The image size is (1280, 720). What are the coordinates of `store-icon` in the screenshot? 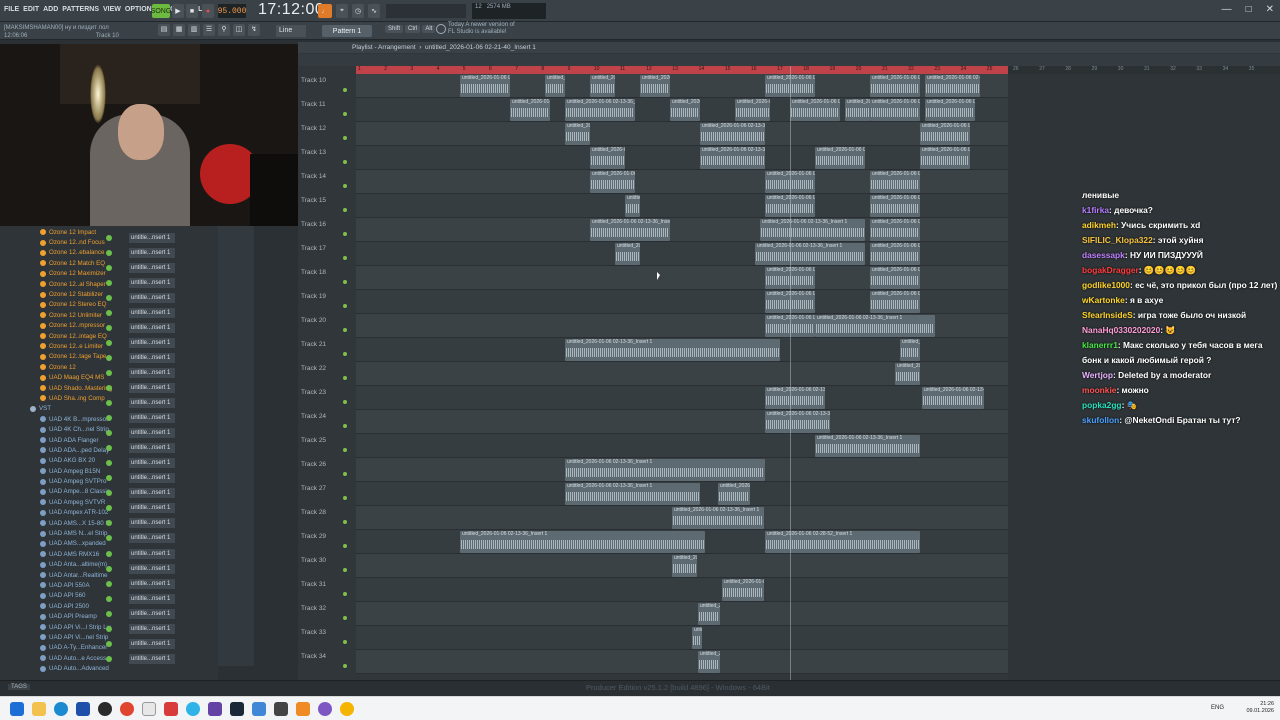 It's located at (83, 709).